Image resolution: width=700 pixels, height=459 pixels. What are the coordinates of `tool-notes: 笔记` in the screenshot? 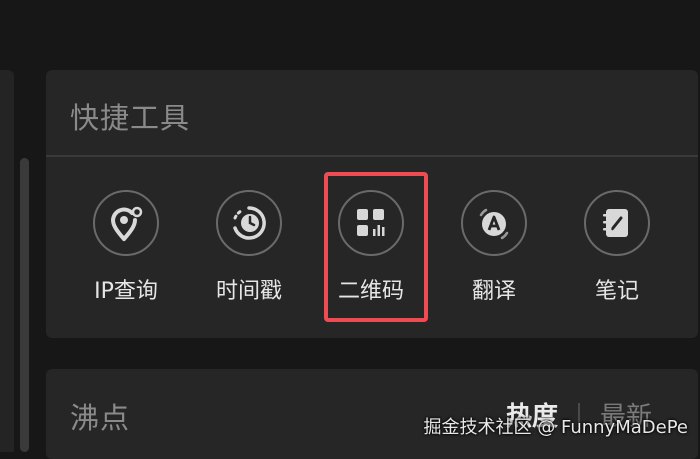 It's located at (617, 255).